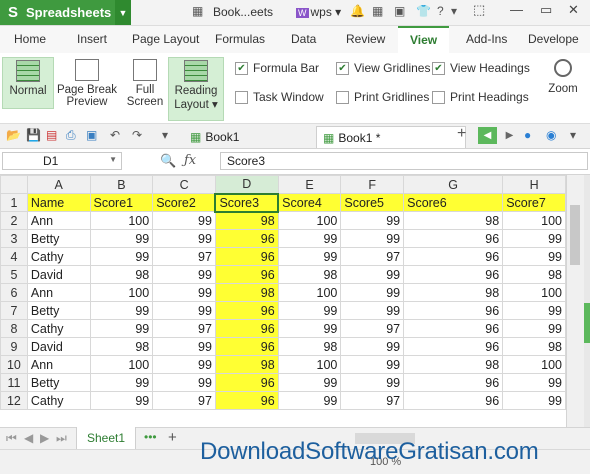 The height and width of the screenshot is (474, 590). What do you see at coordinates (14, 292) in the screenshot?
I see `row-header: 6` at bounding box center [14, 292].